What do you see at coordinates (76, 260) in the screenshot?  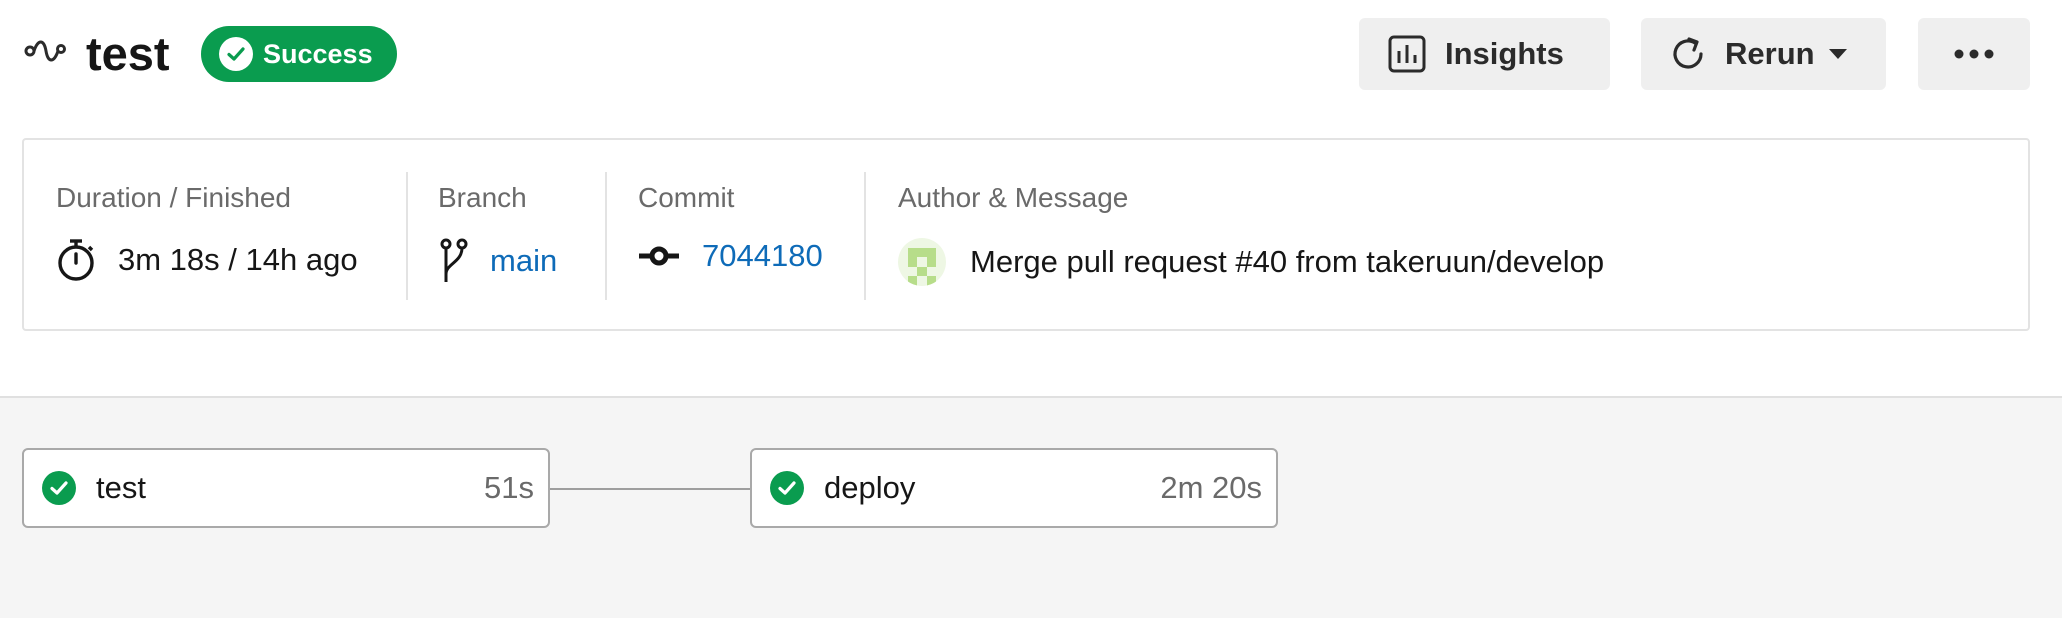 I see `stopwatch-icon` at bounding box center [76, 260].